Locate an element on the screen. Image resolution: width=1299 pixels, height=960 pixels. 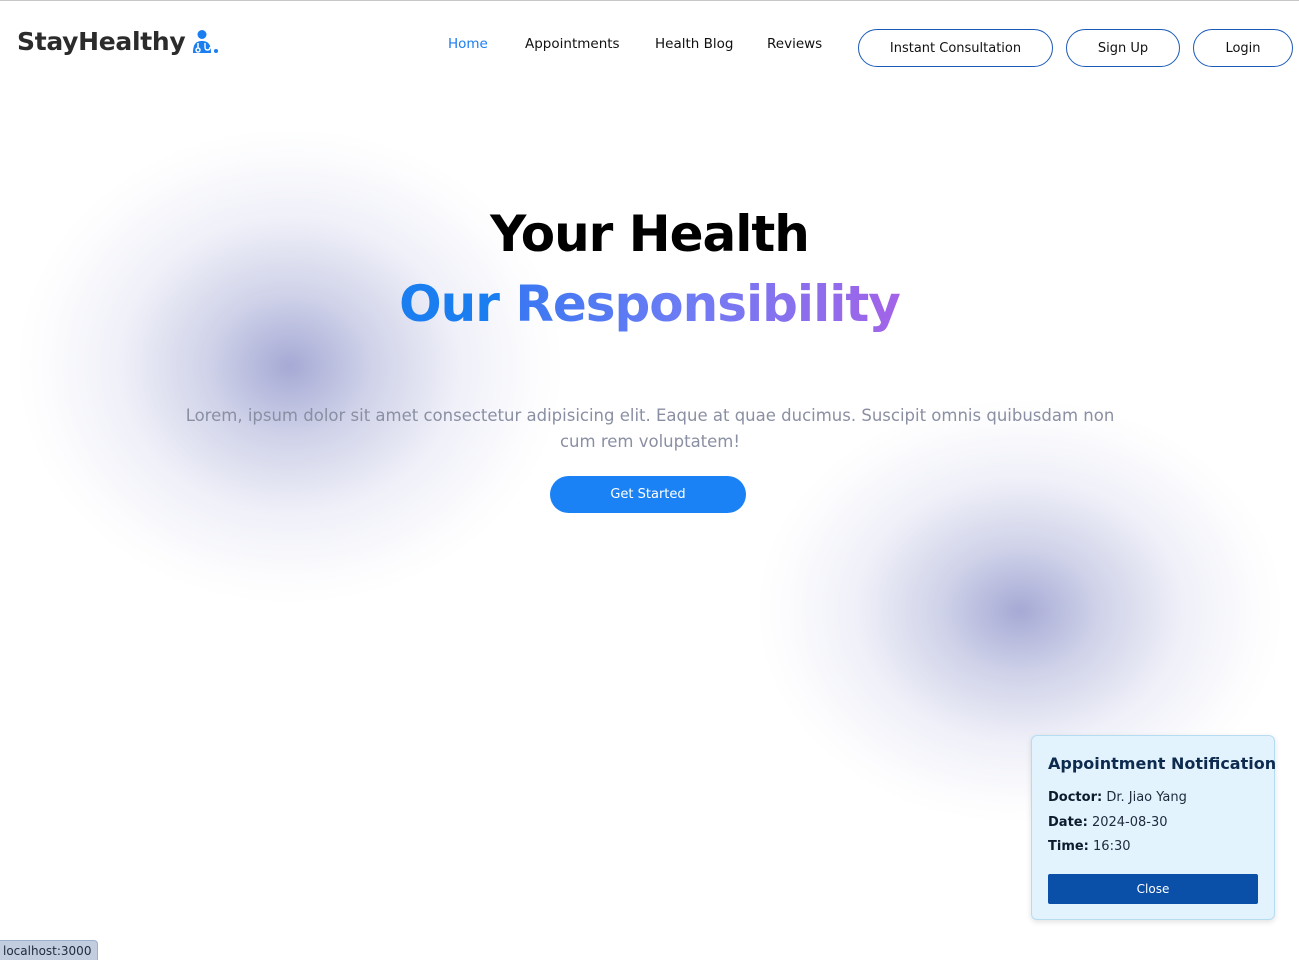
sign-up-button: Sign Up is located at coordinates (1123, 48).